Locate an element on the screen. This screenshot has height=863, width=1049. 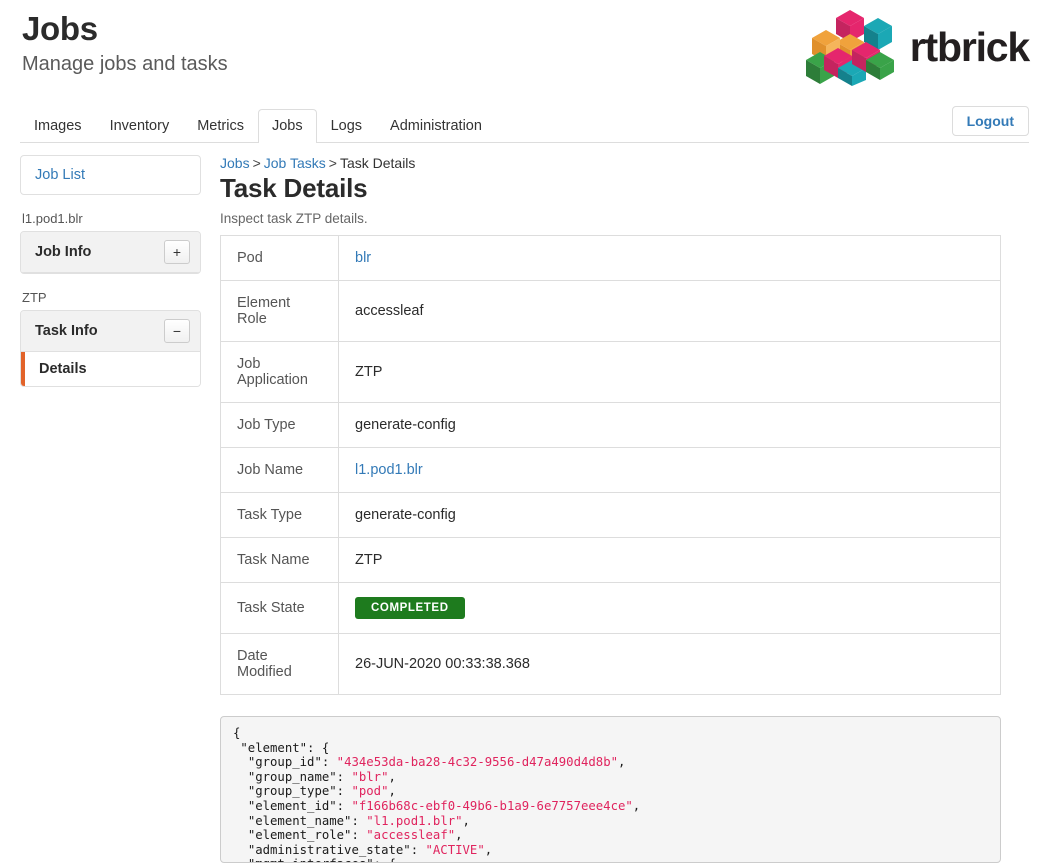
table-row: Task Type generate-config is located at coordinates (610, 515).